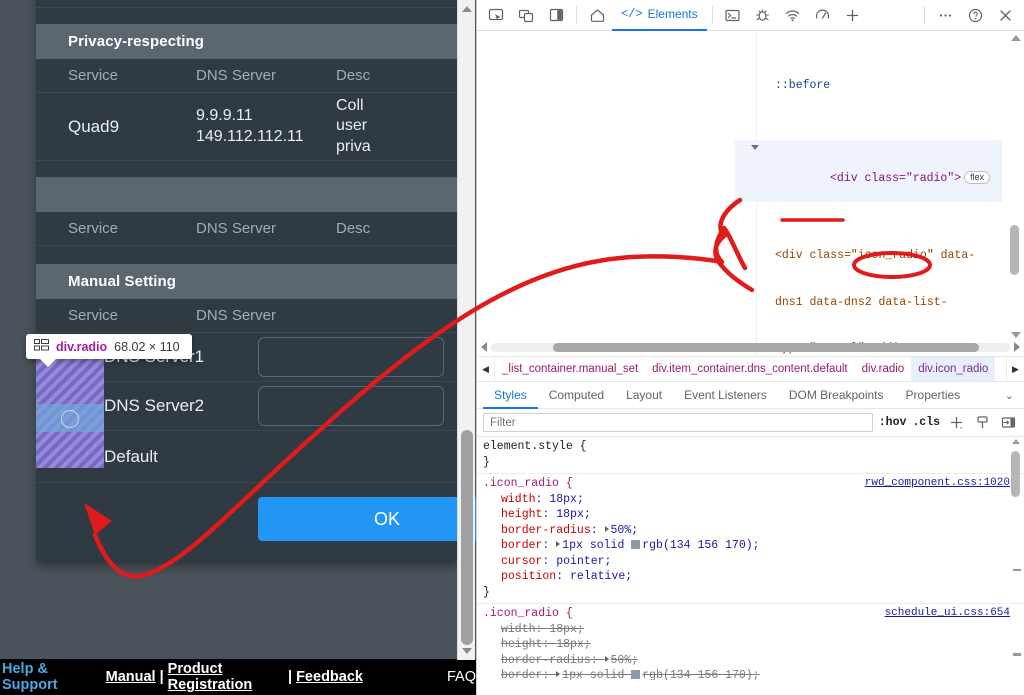 The height and width of the screenshot is (695, 1024). Describe the element at coordinates (868, 170) in the screenshot. I see `dom-line: <div class="radio"> flex` at that location.